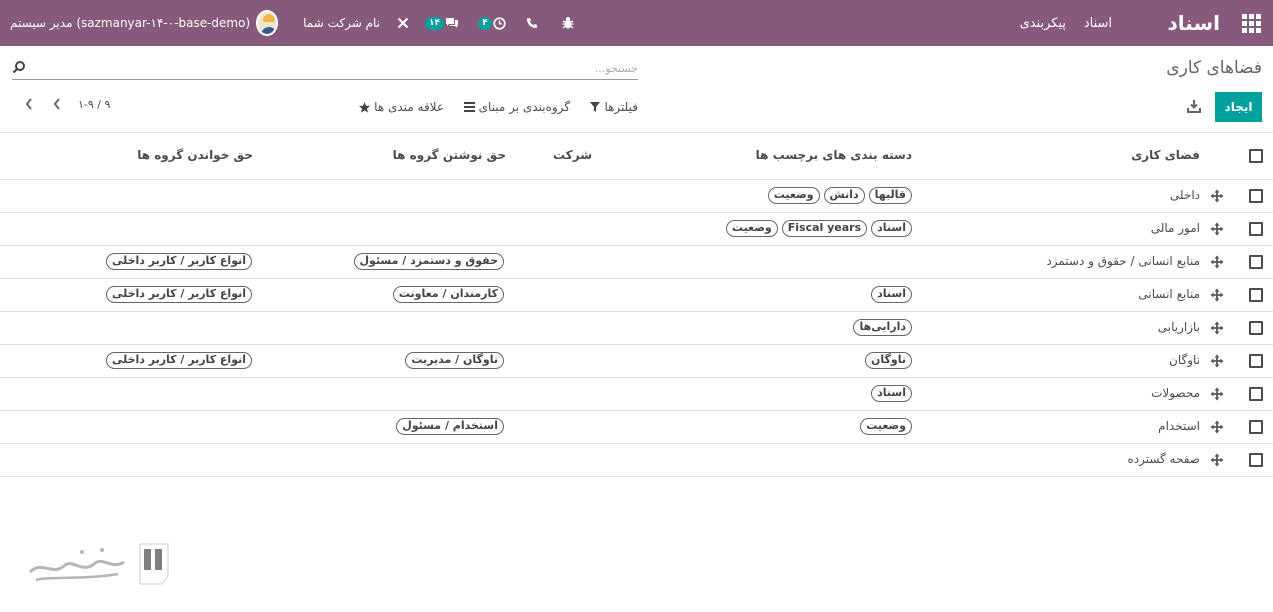 The image size is (1273, 612). What do you see at coordinates (572, 155) in the screenshot?
I see `column-header-company: شرکت` at bounding box center [572, 155].